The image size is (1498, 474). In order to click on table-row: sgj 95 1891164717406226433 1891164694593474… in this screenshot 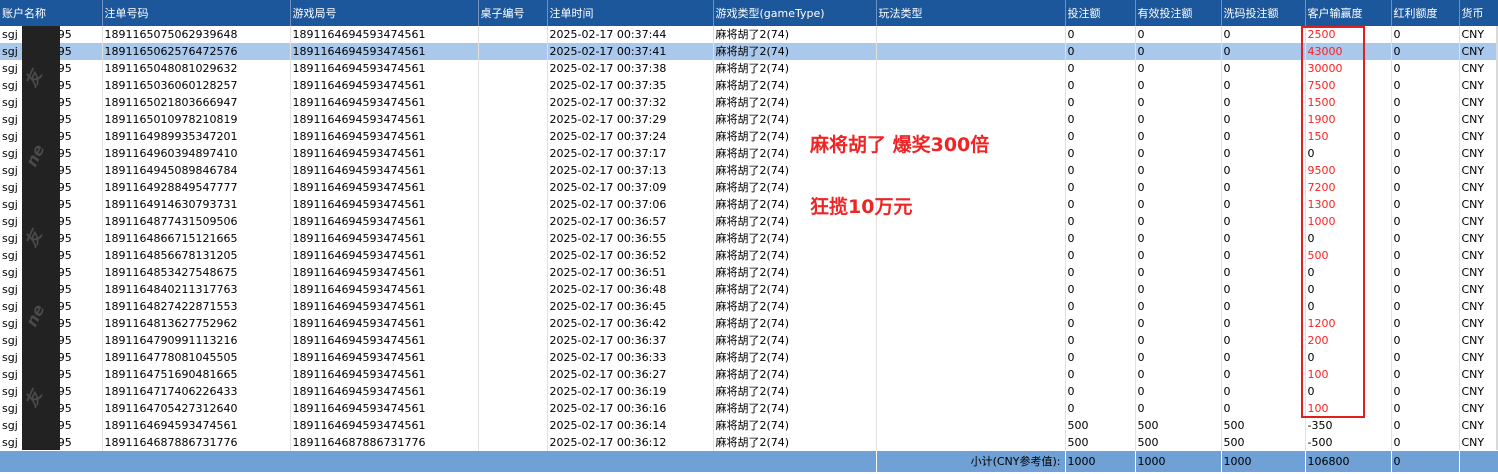, I will do `click(749, 391)`.